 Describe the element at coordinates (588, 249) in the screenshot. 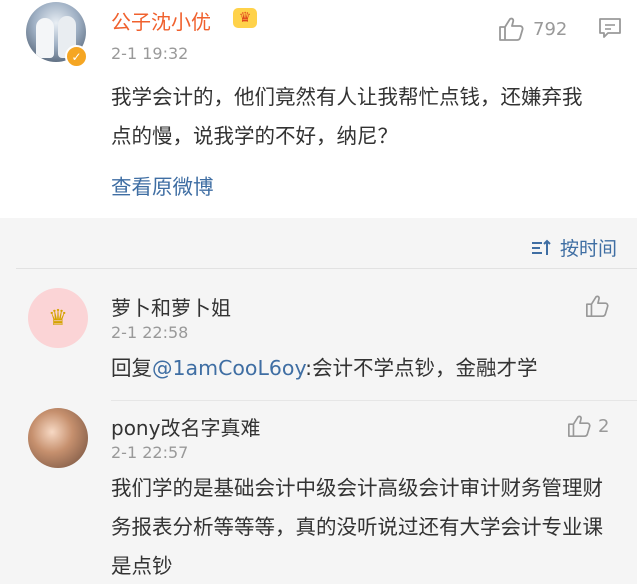

I see `sort-label: 按时间` at that location.